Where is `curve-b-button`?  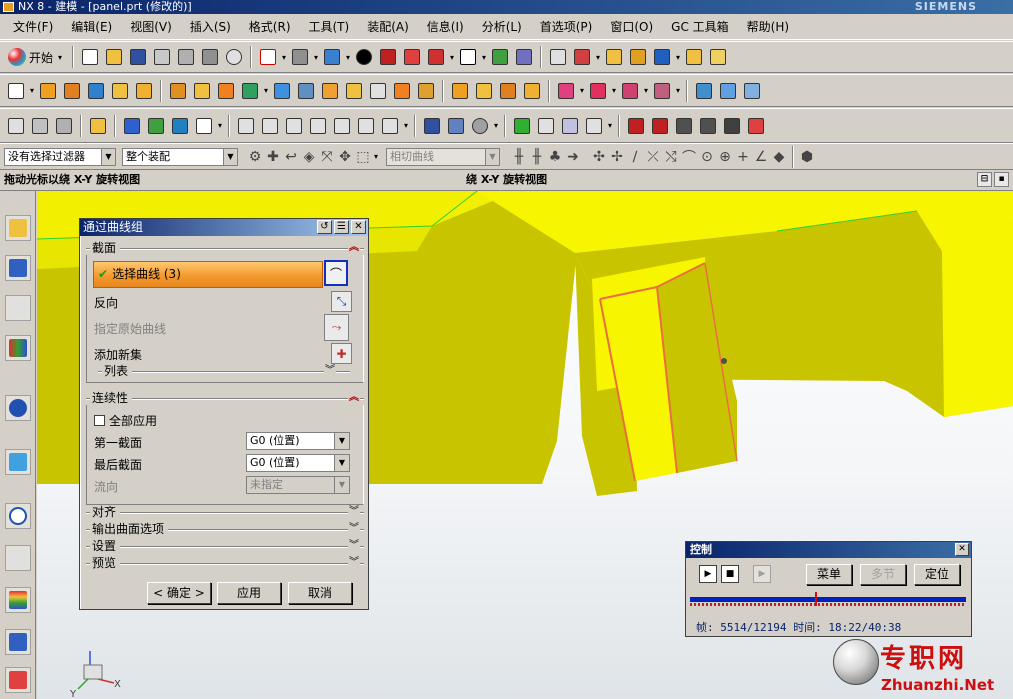
curve-b-button is located at coordinates (270, 126).